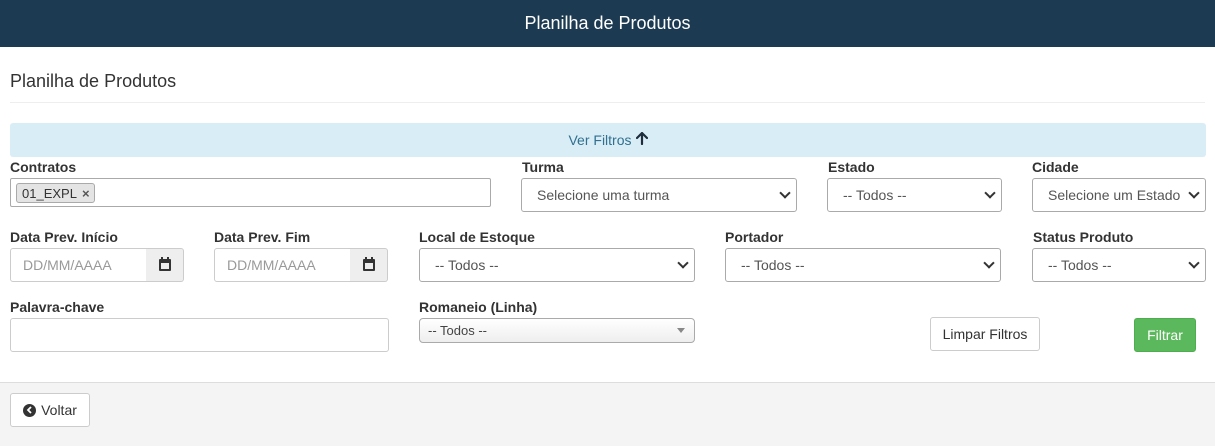 The image size is (1215, 446). Describe the element at coordinates (64, 237) in the screenshot. I see `data-inicio-label: Data Prev. Início` at that location.